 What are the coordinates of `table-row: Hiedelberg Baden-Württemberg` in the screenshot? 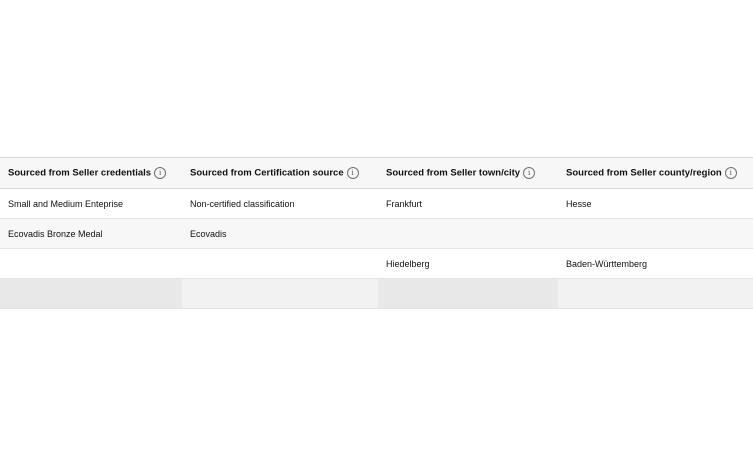 It's located at (376, 263).